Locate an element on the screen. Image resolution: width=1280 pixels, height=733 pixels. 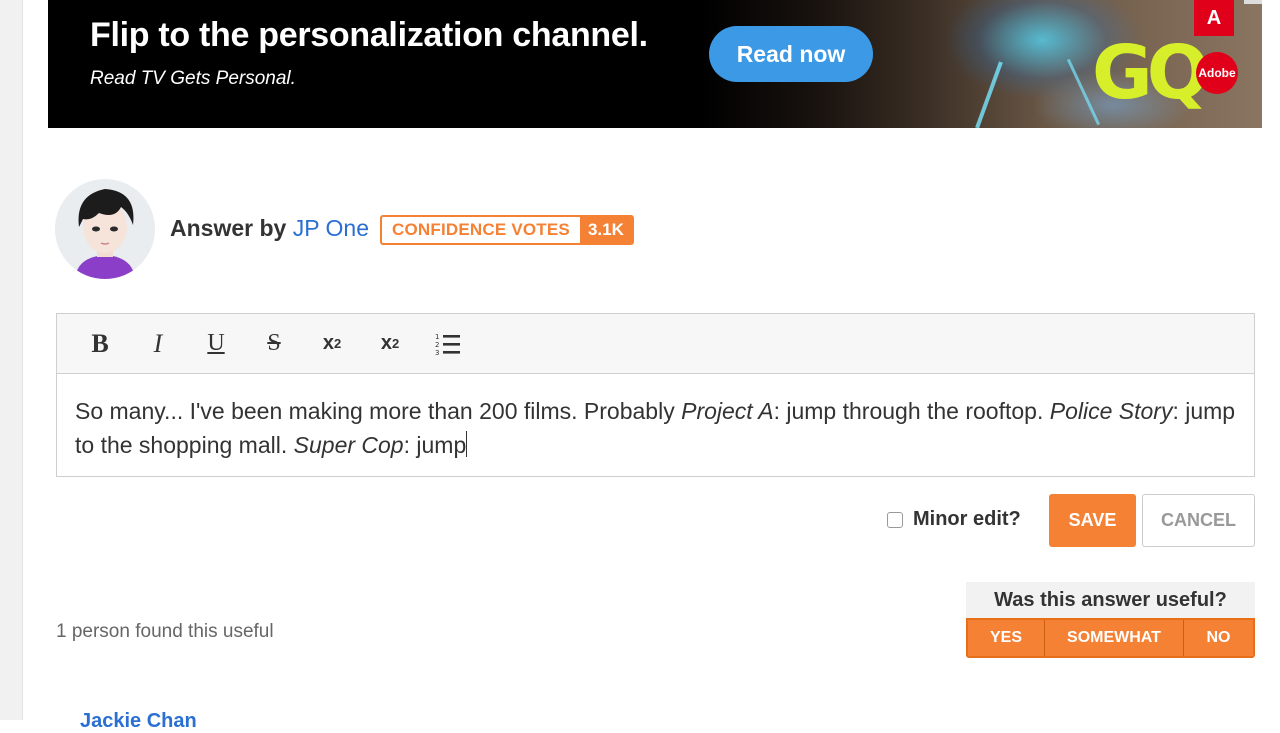
ad-corner is located at coordinates (1253, 2).